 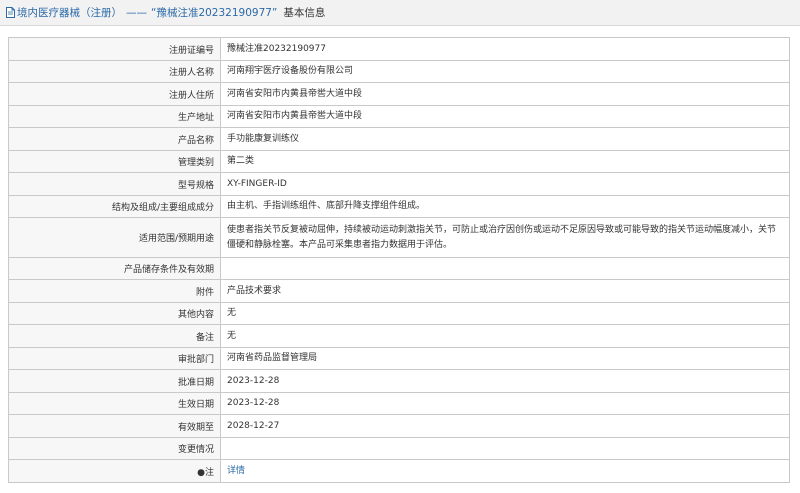 I want to click on table-row: 型号规格 XY-FINGER-ID, so click(x=399, y=184).